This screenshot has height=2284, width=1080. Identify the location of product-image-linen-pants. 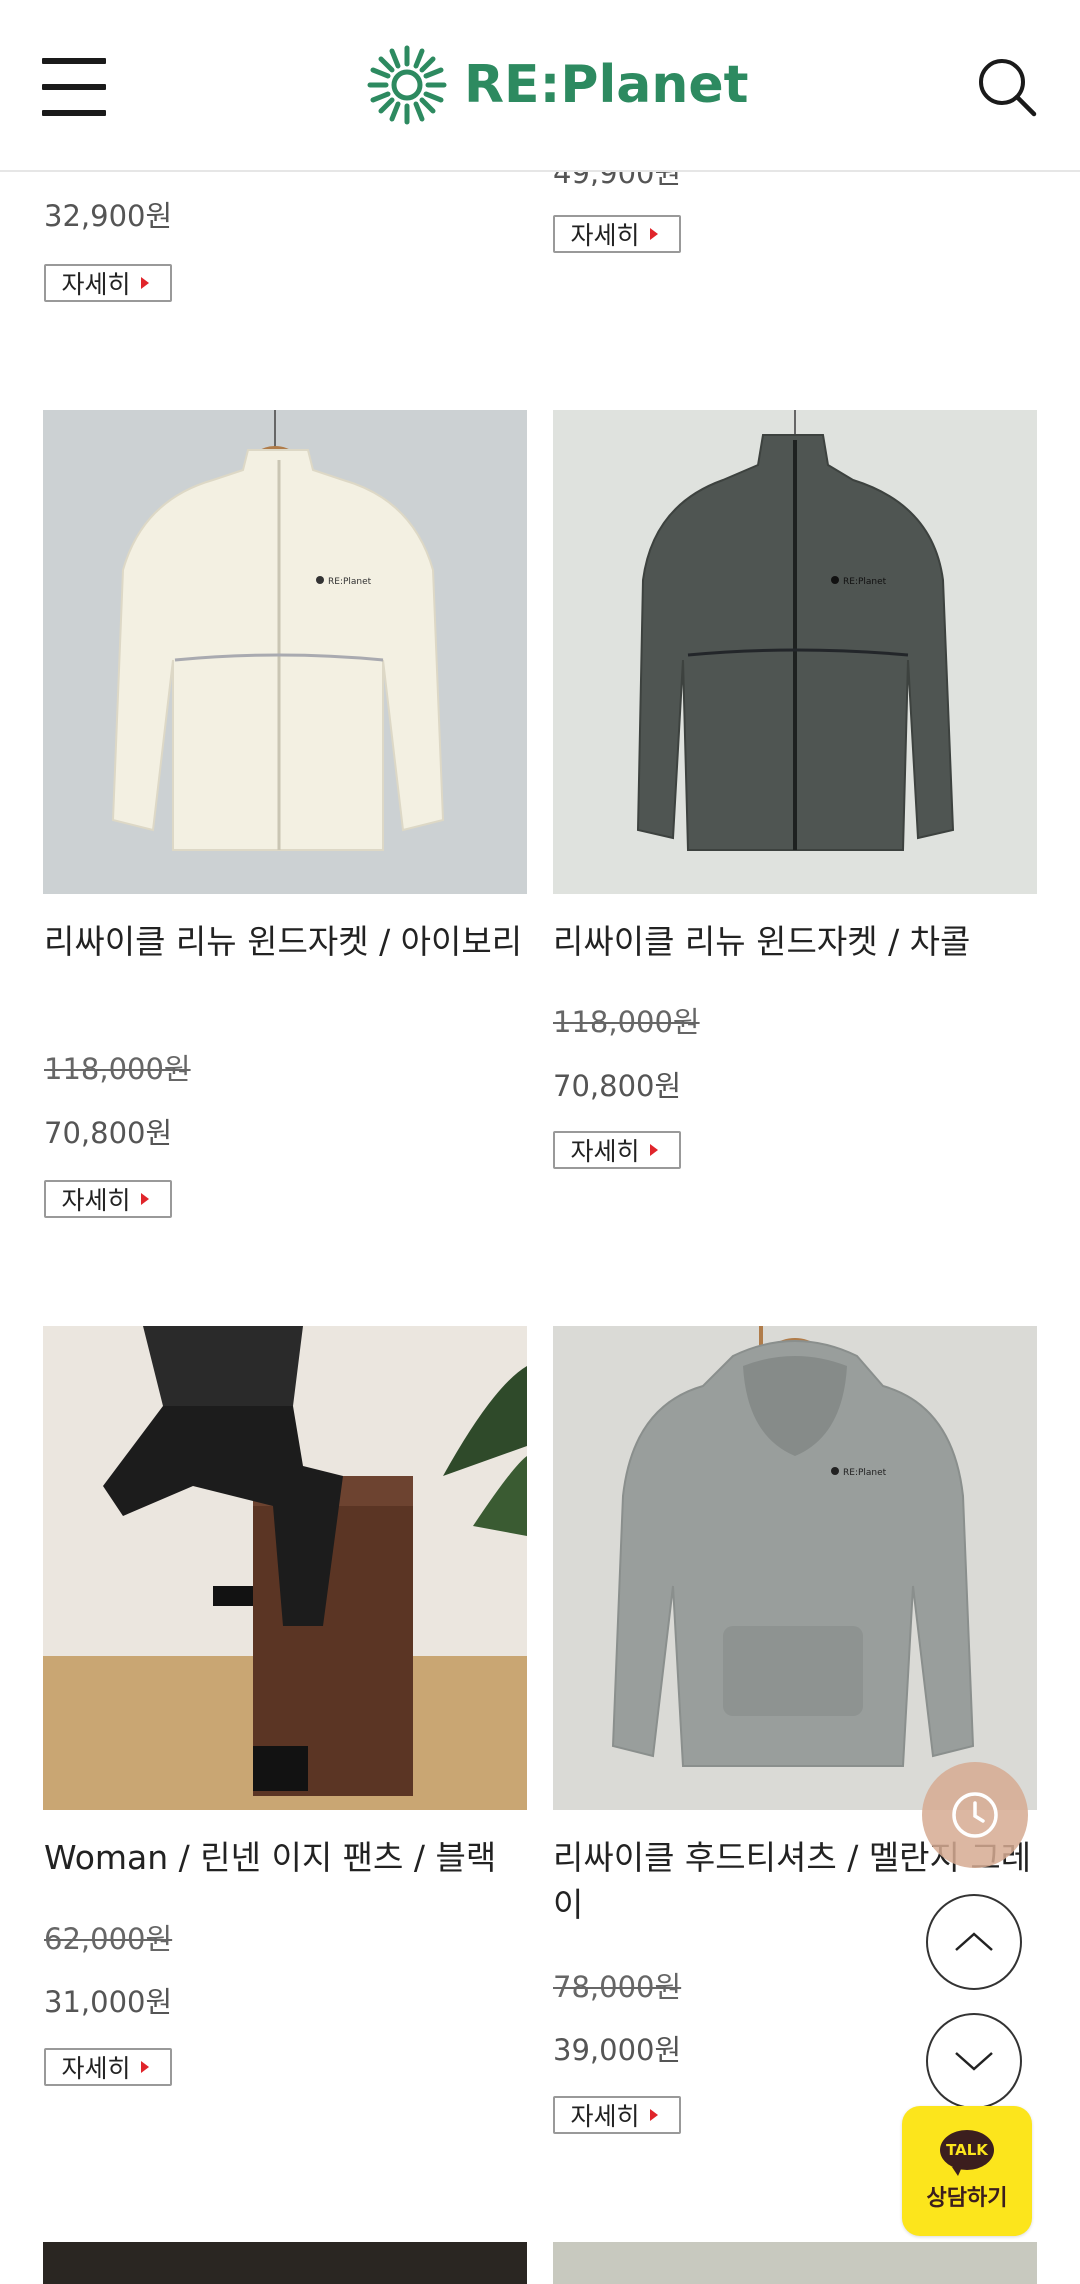
(285, 1568).